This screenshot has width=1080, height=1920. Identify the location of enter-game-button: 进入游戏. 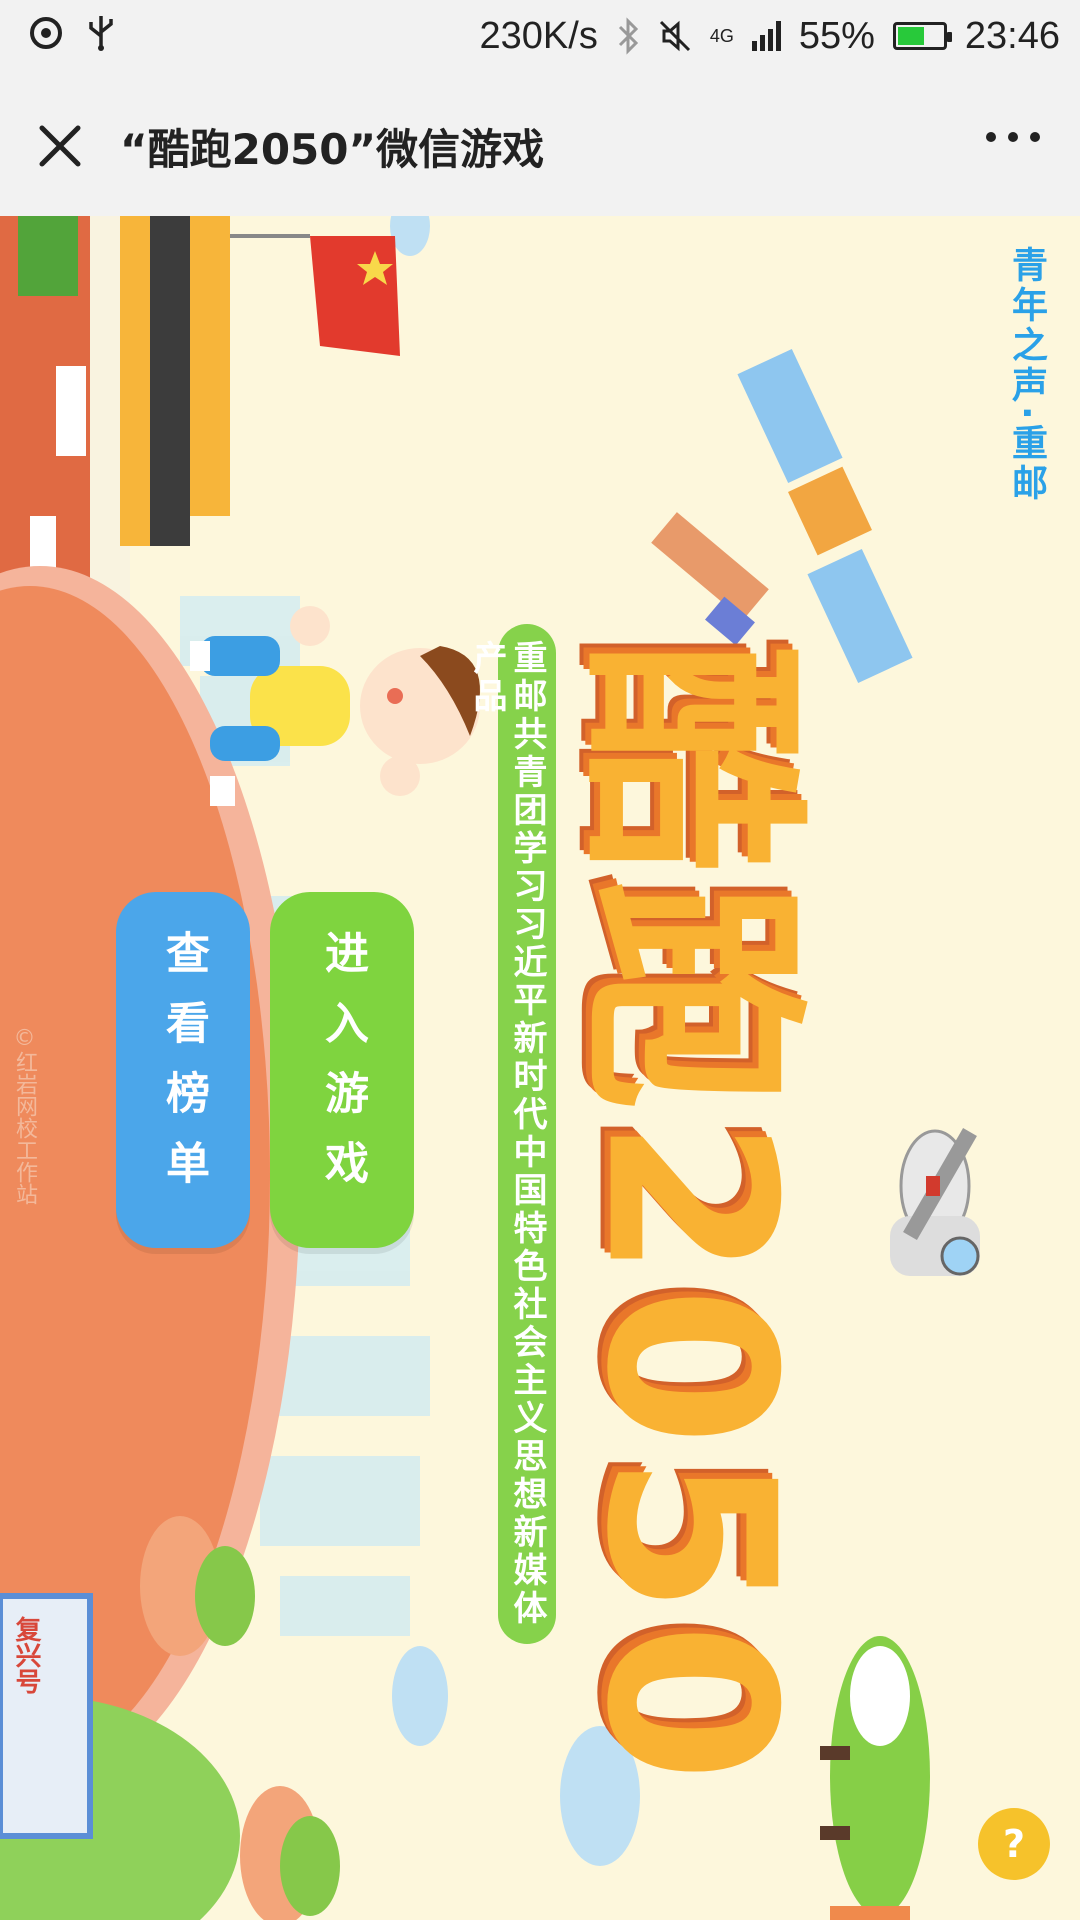
(342, 1070).